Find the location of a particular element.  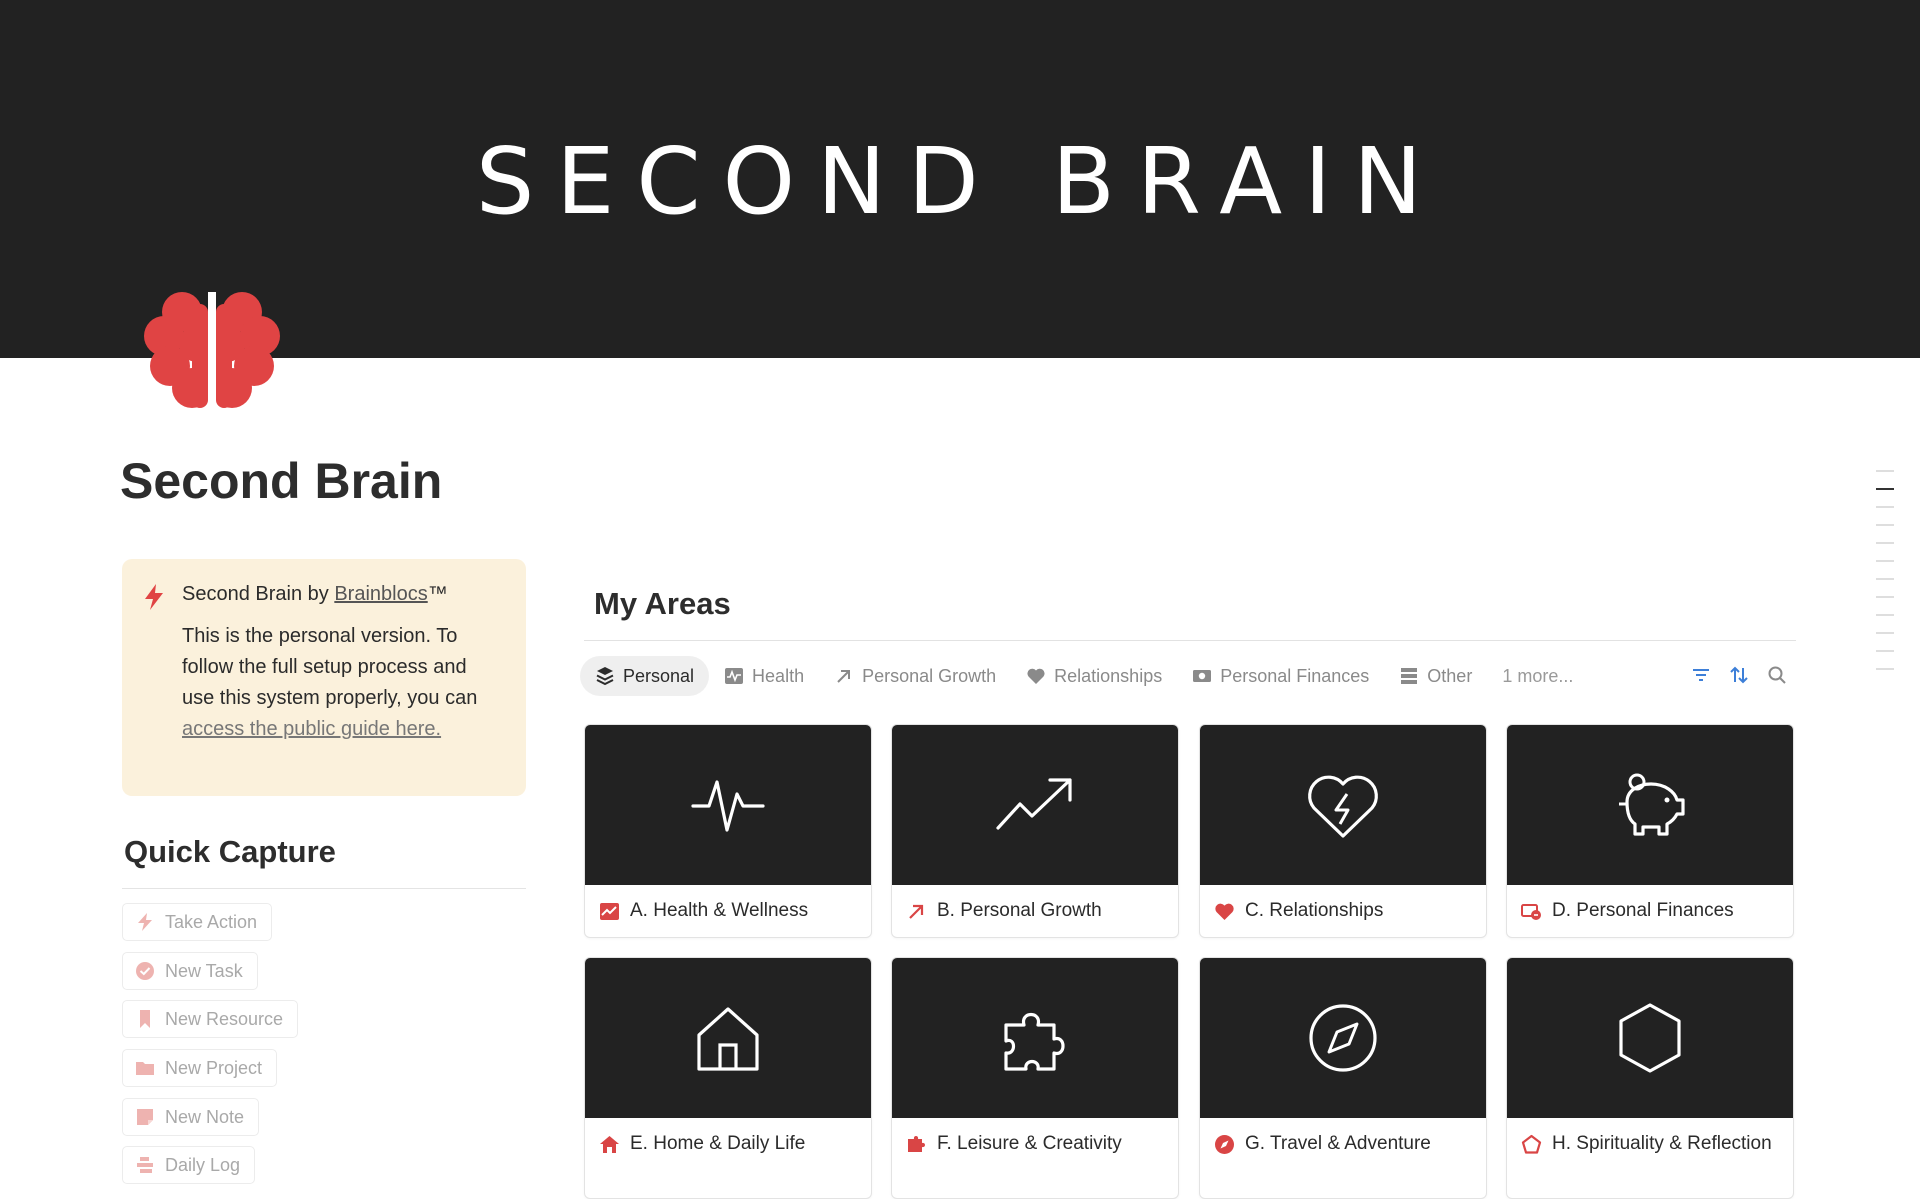

layers-icon is located at coordinates (605, 676).